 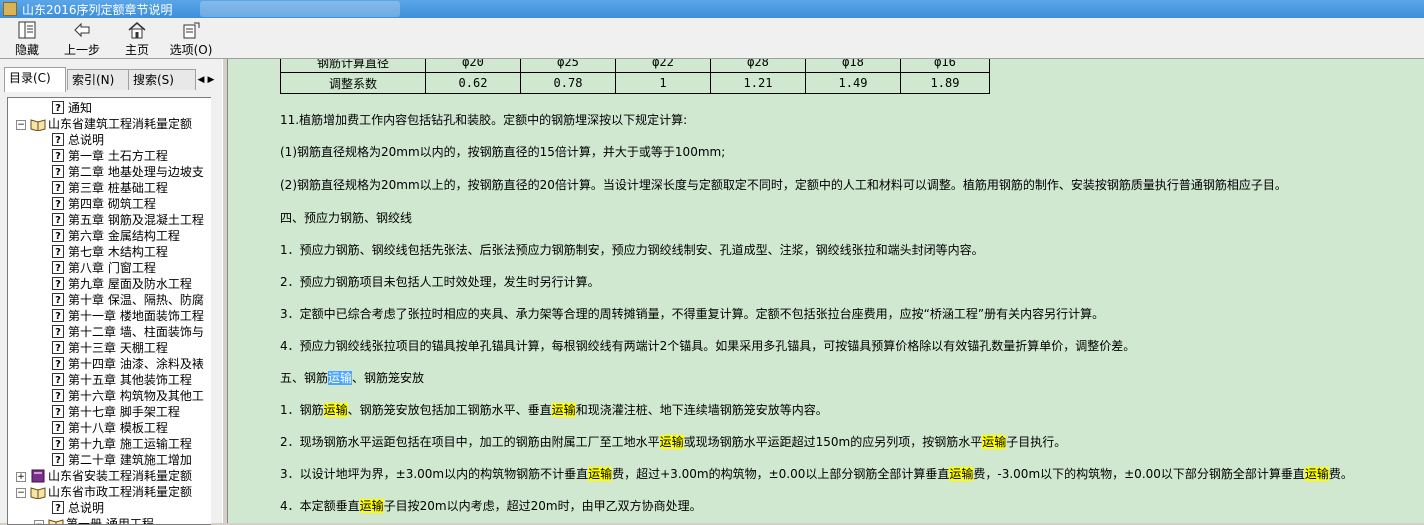 I want to click on tree-item: − 山东省市政工程消耗量定额, so click(x=108, y=492).